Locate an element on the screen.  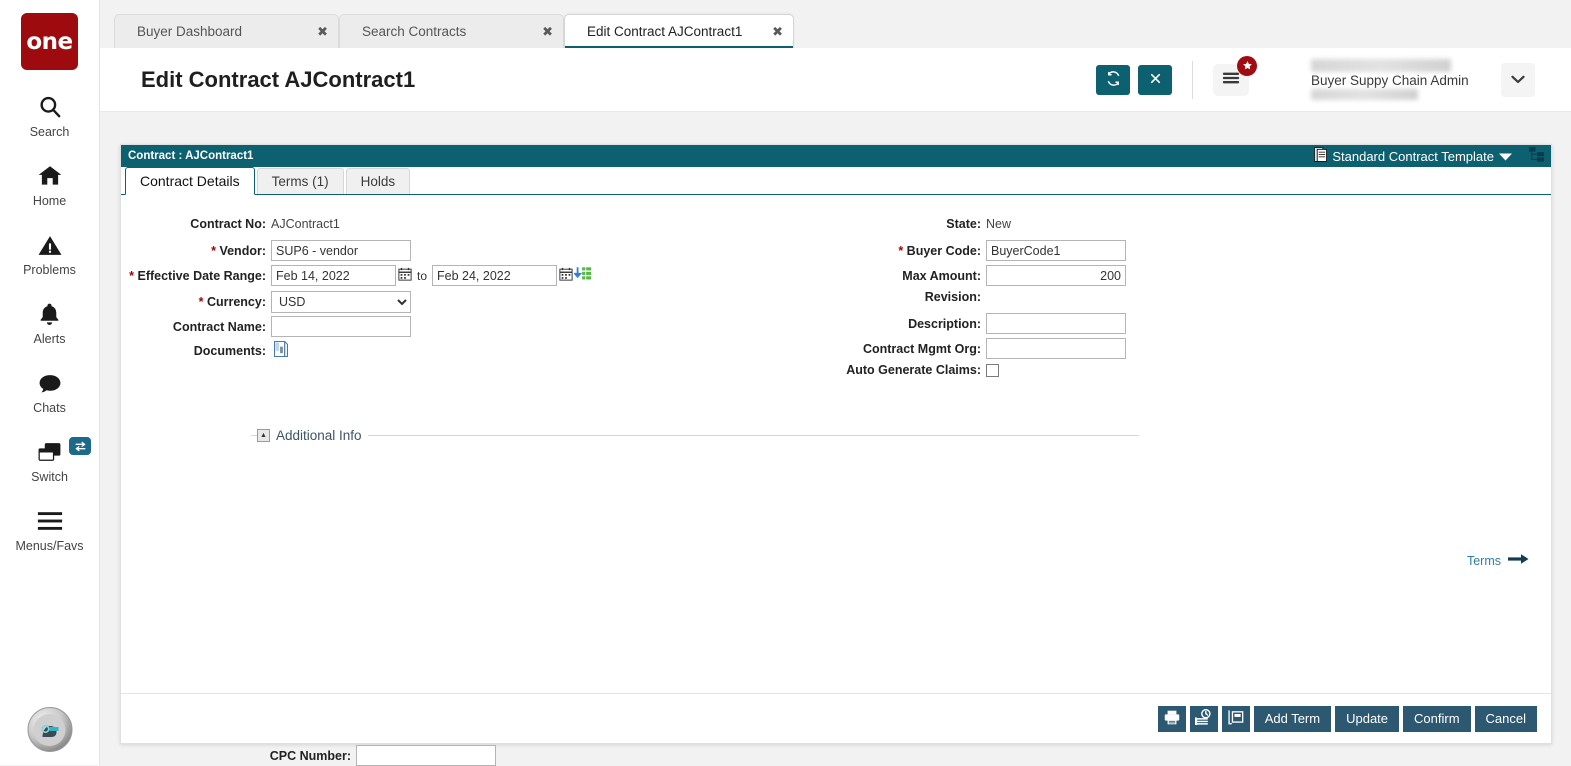
user-org-redacted-bottom is located at coordinates (1364, 94).